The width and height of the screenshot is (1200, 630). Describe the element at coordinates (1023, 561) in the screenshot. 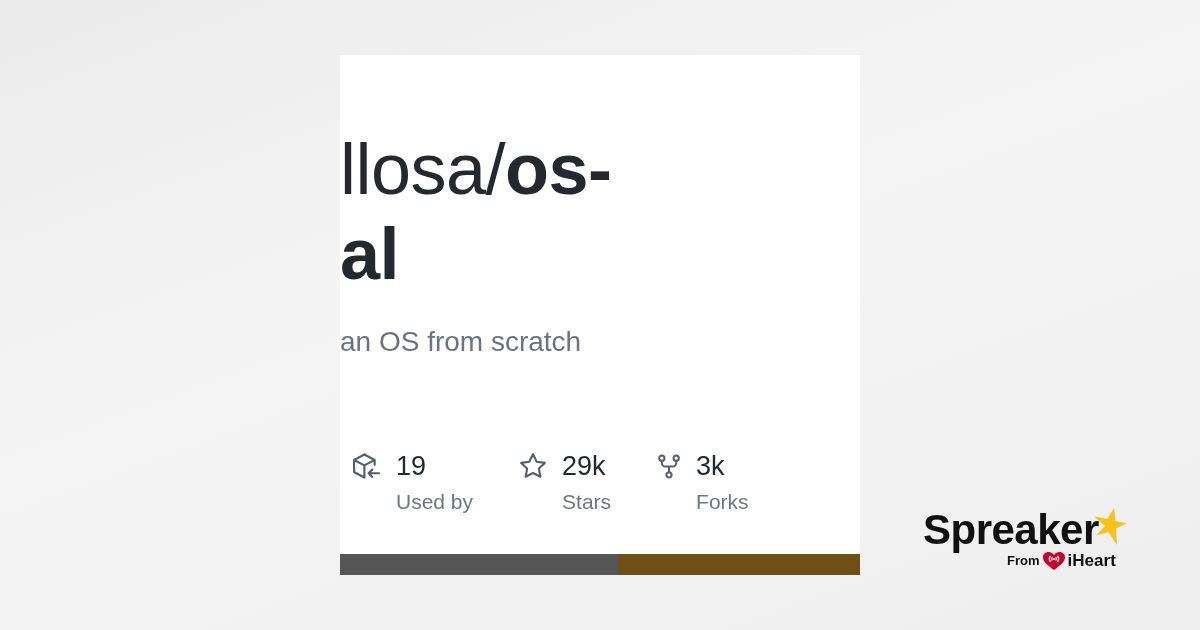

I see `tagline-text: From` at that location.